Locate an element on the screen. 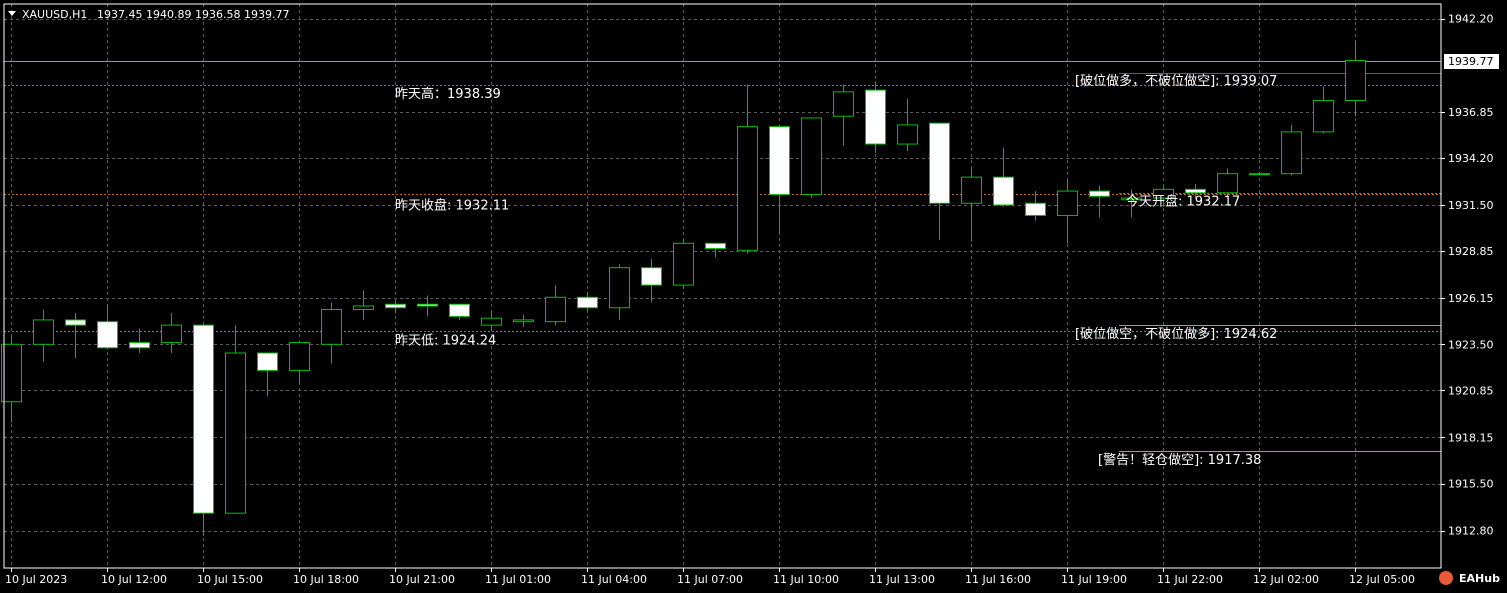 The height and width of the screenshot is (593, 1507). symbol-label: XAUUSD,H1 is located at coordinates (54, 14).